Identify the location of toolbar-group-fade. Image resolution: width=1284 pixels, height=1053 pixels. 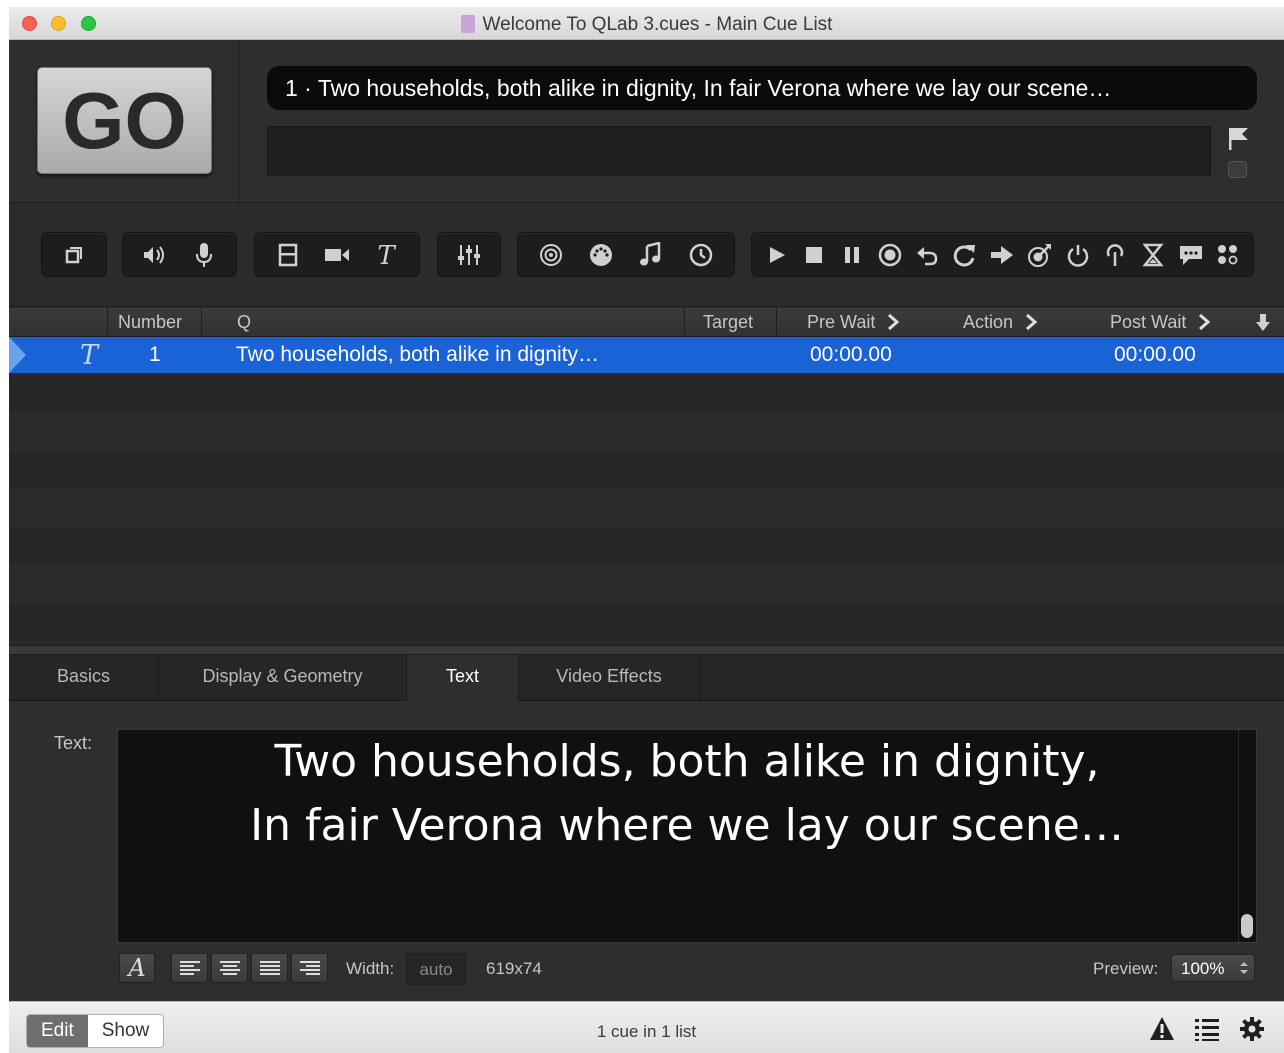
(469, 254).